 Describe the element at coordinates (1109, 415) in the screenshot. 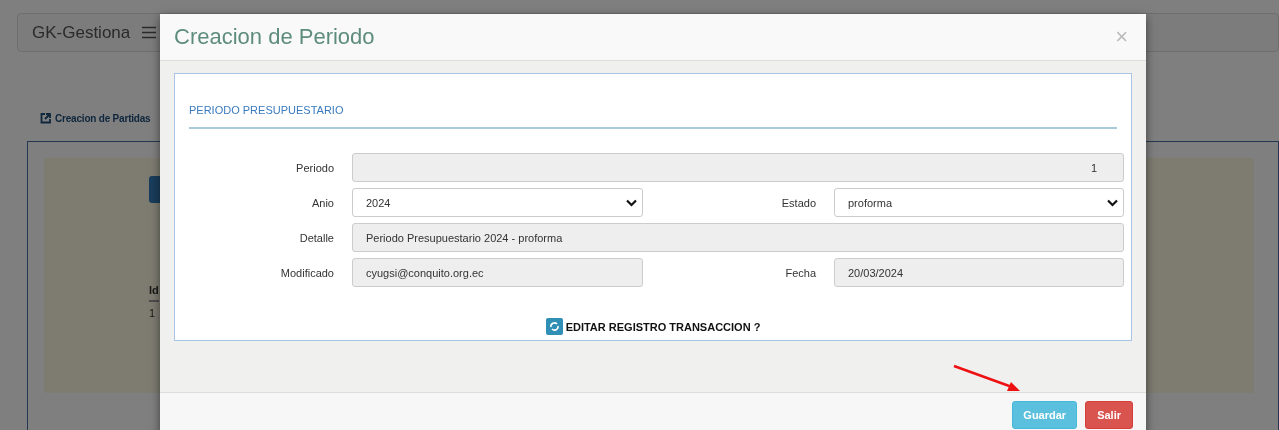

I see `exit-button: Salir` at that location.